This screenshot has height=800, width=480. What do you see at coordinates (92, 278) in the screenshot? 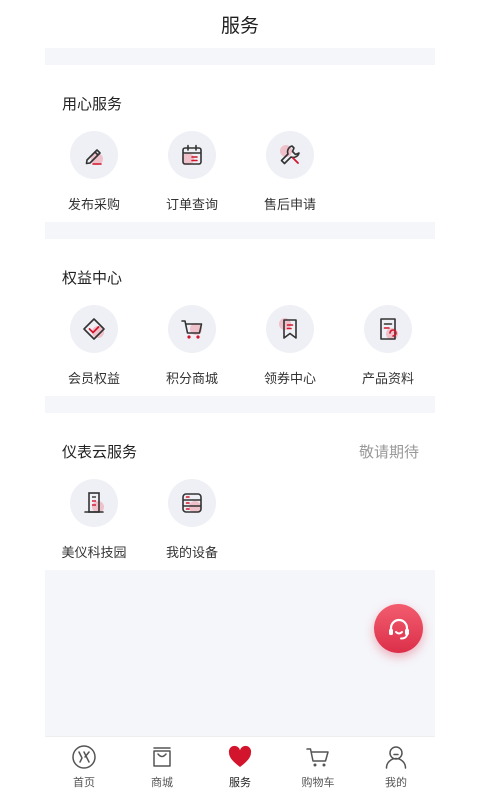
I see `section-title: 权益中心` at bounding box center [92, 278].